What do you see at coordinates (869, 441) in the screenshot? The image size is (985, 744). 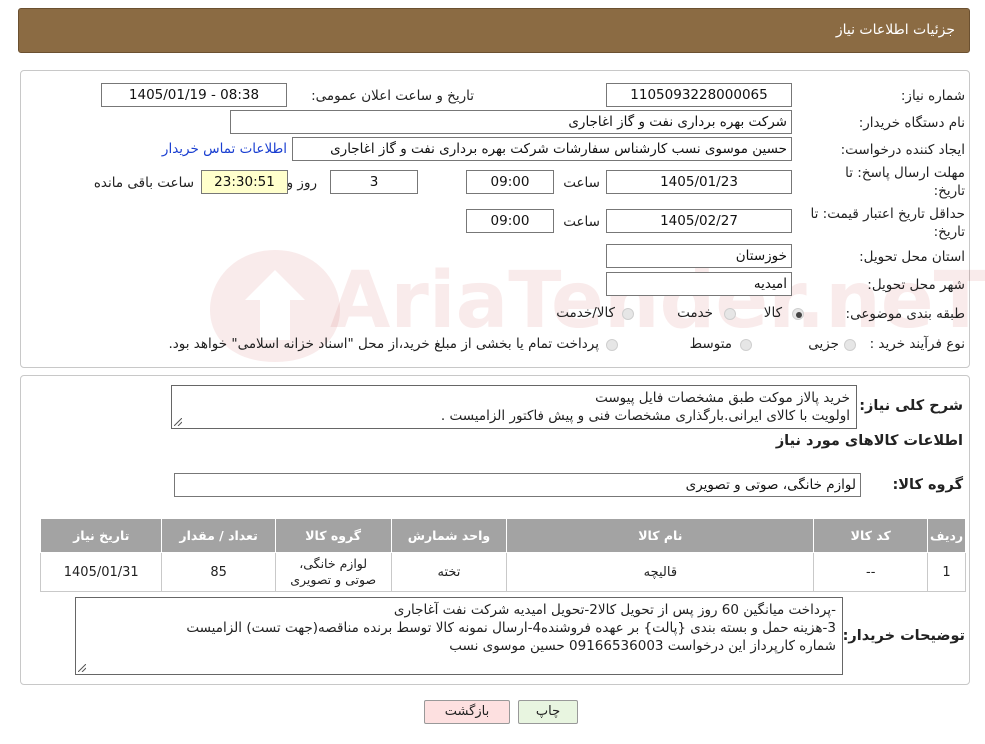 I see `goods-section-title: اطلاعات کالاهای مورد نیاز` at bounding box center [869, 441].